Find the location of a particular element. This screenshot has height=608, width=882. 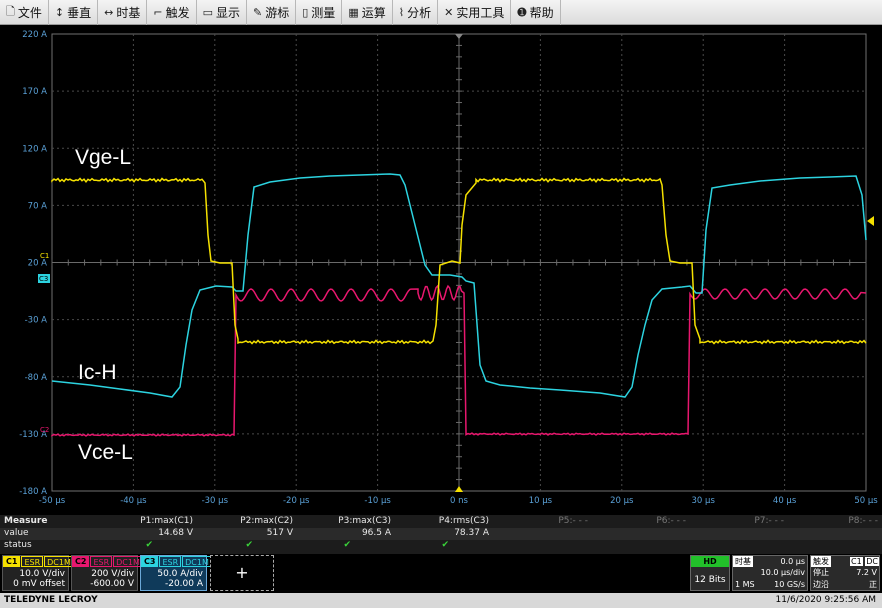

y-tick-label: 170 A is located at coordinates (34, 92).